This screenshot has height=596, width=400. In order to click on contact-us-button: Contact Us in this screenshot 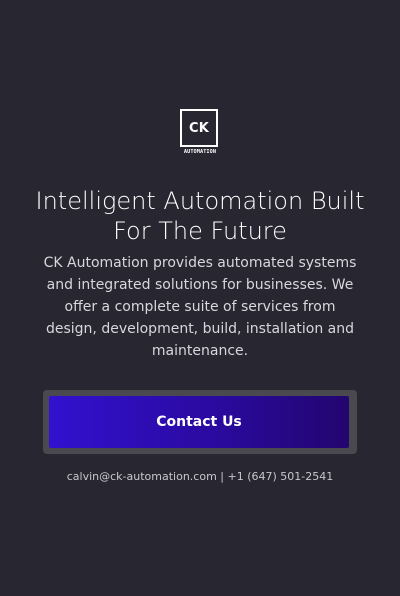, I will do `click(199, 422)`.